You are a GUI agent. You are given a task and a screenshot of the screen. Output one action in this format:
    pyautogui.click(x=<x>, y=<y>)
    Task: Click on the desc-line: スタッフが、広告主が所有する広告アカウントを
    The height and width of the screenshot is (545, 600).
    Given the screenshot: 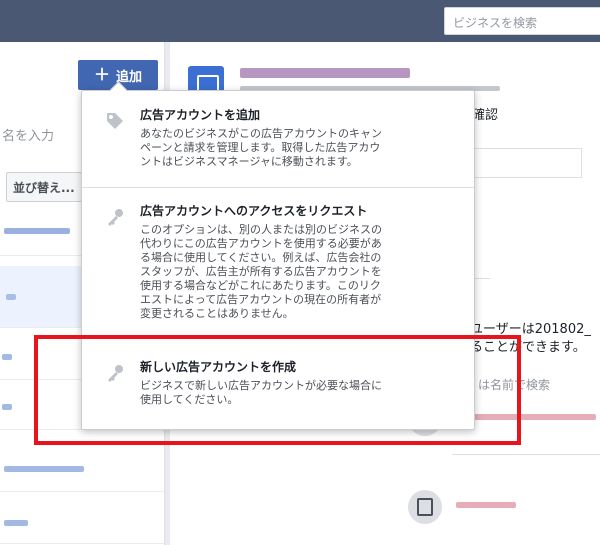 What is the action you would take?
    pyautogui.click(x=261, y=271)
    